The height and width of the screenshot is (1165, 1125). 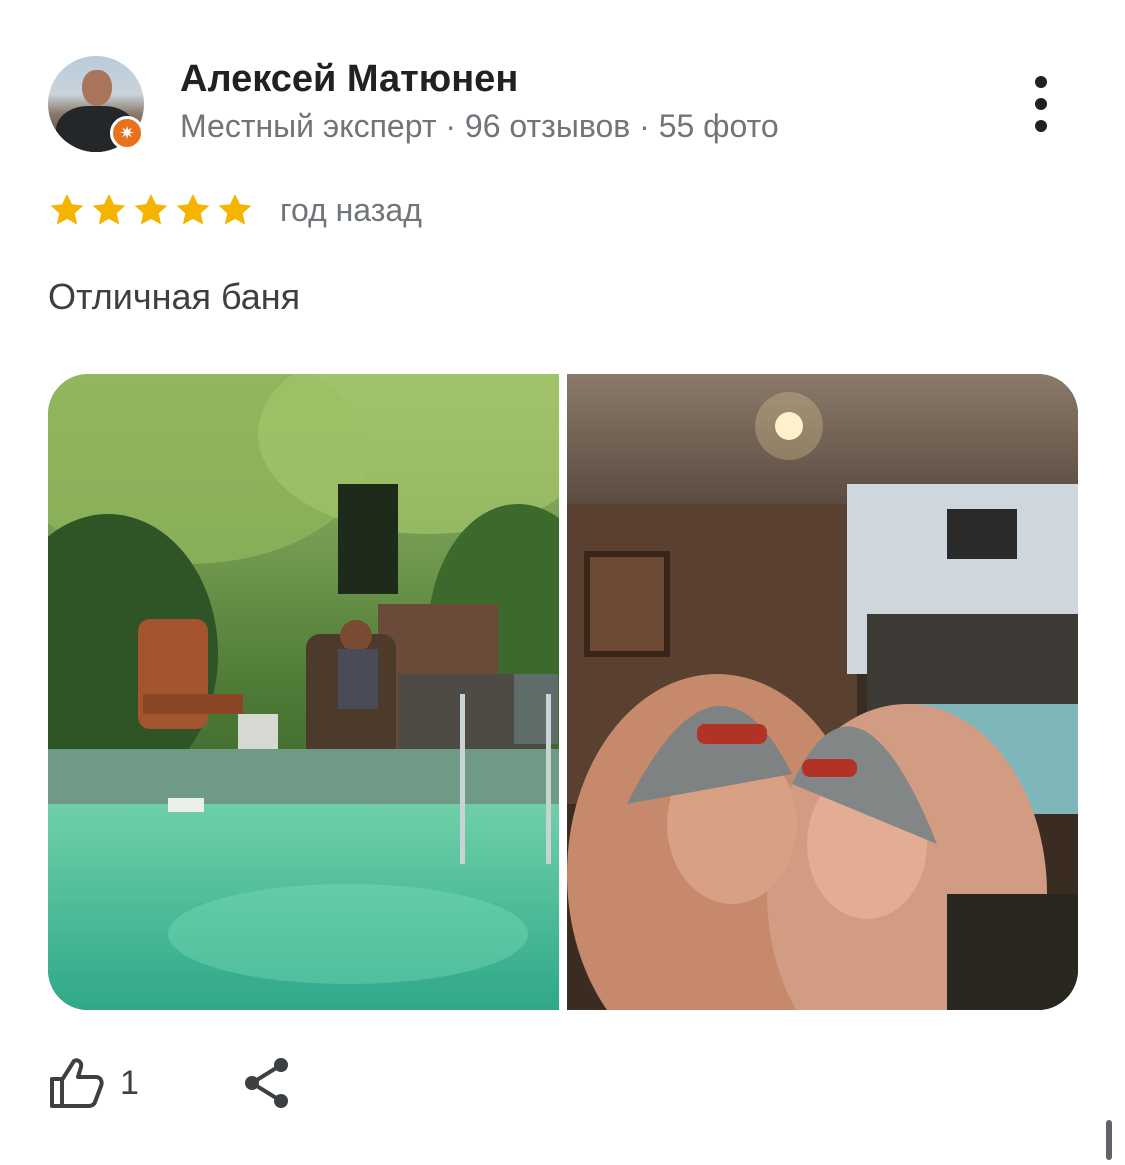 I want to click on star-rating, so click(x=151, y=210).